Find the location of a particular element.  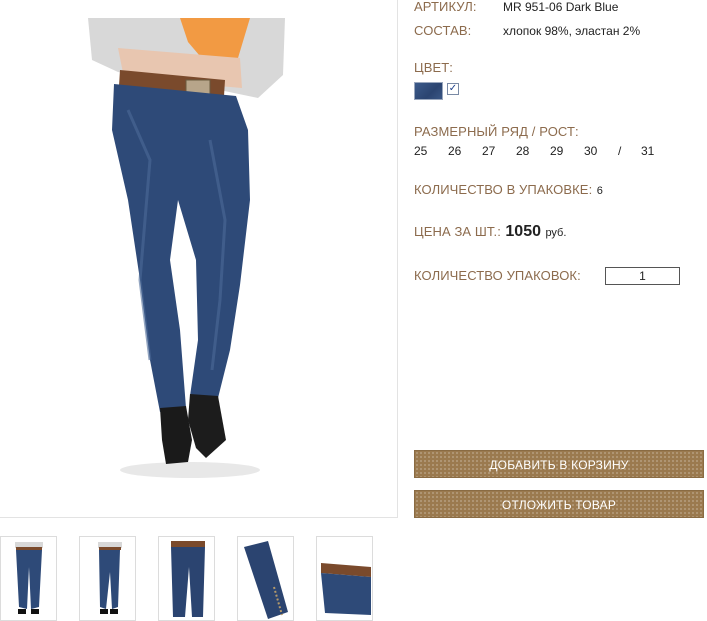

packs-quantity-input is located at coordinates (642, 276).